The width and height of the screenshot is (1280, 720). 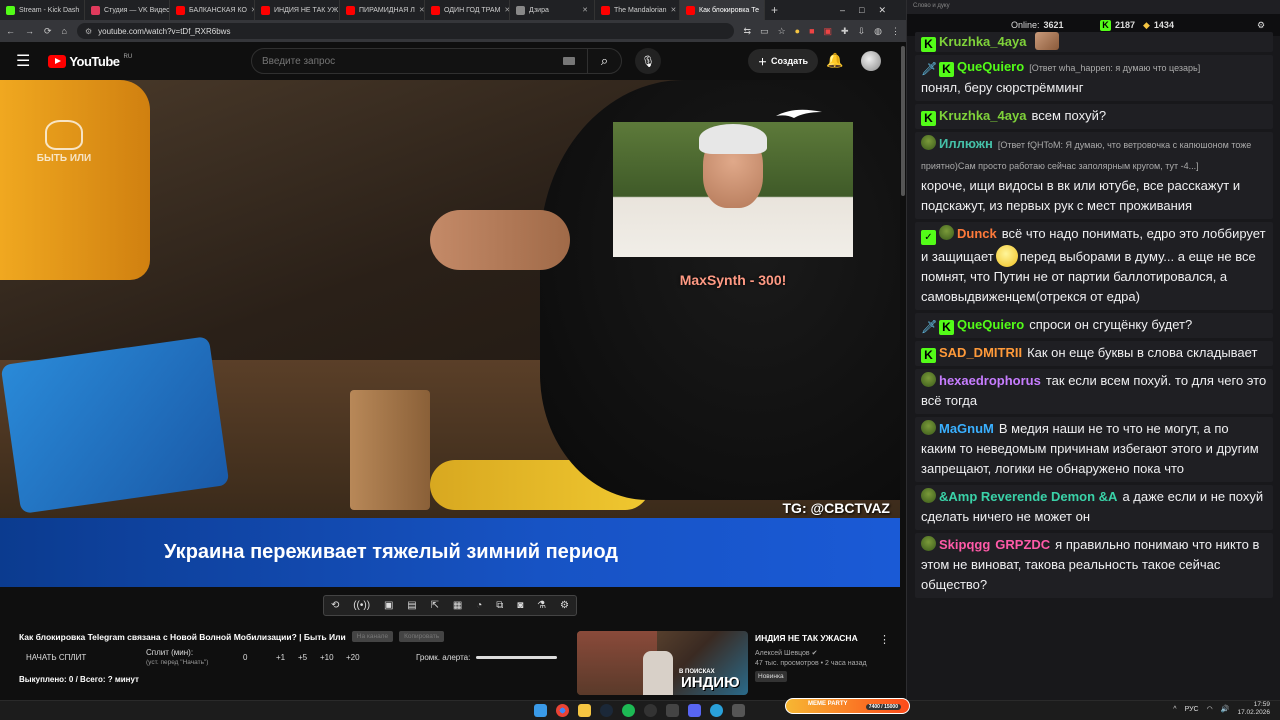 What do you see at coordinates (88, 31) in the screenshot?
I see `site-info-icon: ⚙` at bounding box center [88, 31].